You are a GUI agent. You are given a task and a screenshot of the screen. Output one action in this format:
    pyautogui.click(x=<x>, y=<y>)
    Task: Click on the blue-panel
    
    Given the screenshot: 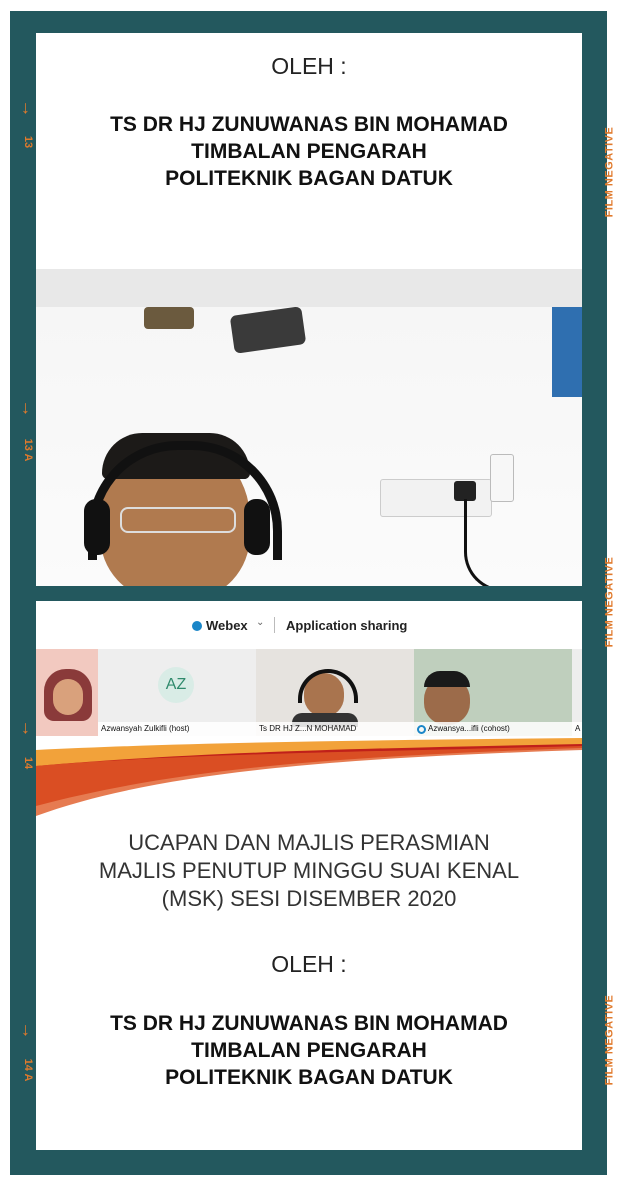 What is the action you would take?
    pyautogui.click(x=567, y=352)
    